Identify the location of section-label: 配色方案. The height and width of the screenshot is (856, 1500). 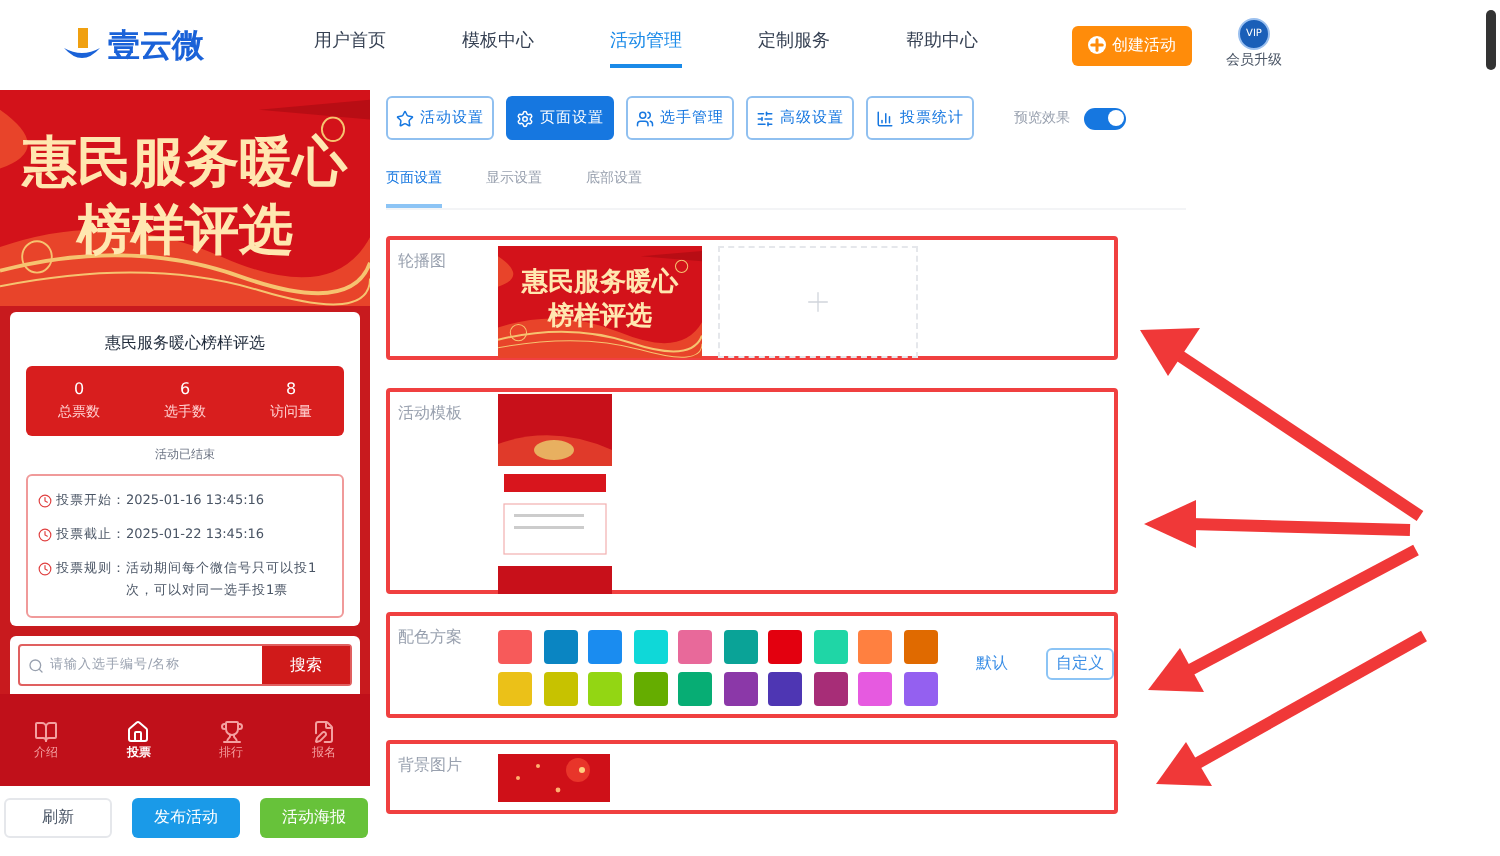
(431, 637).